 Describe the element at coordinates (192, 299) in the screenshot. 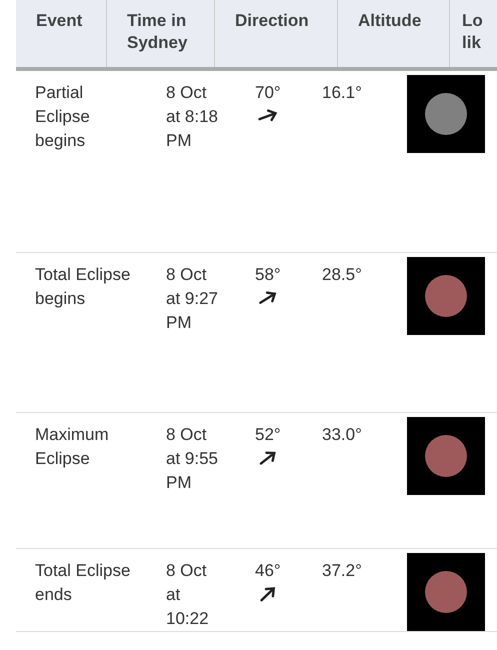

I see `time-cell-text: 8 Oct at 9:27 PM` at that location.